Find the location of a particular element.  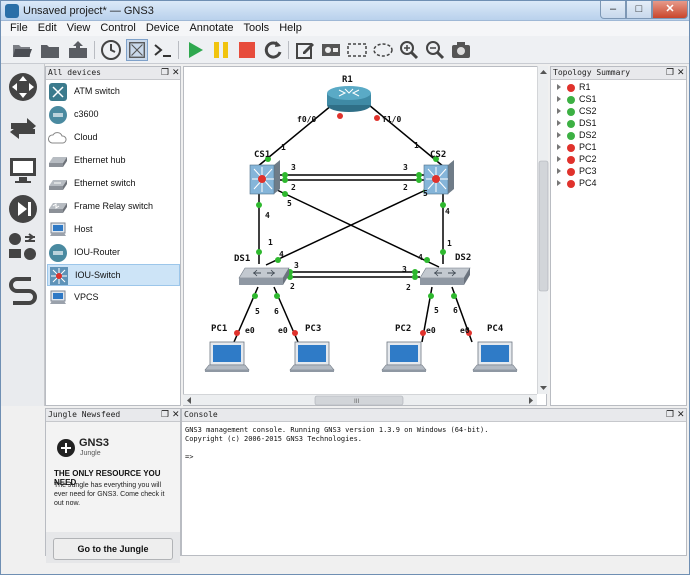

device-iou-switch: IOU-Switch is located at coordinates (113, 275).